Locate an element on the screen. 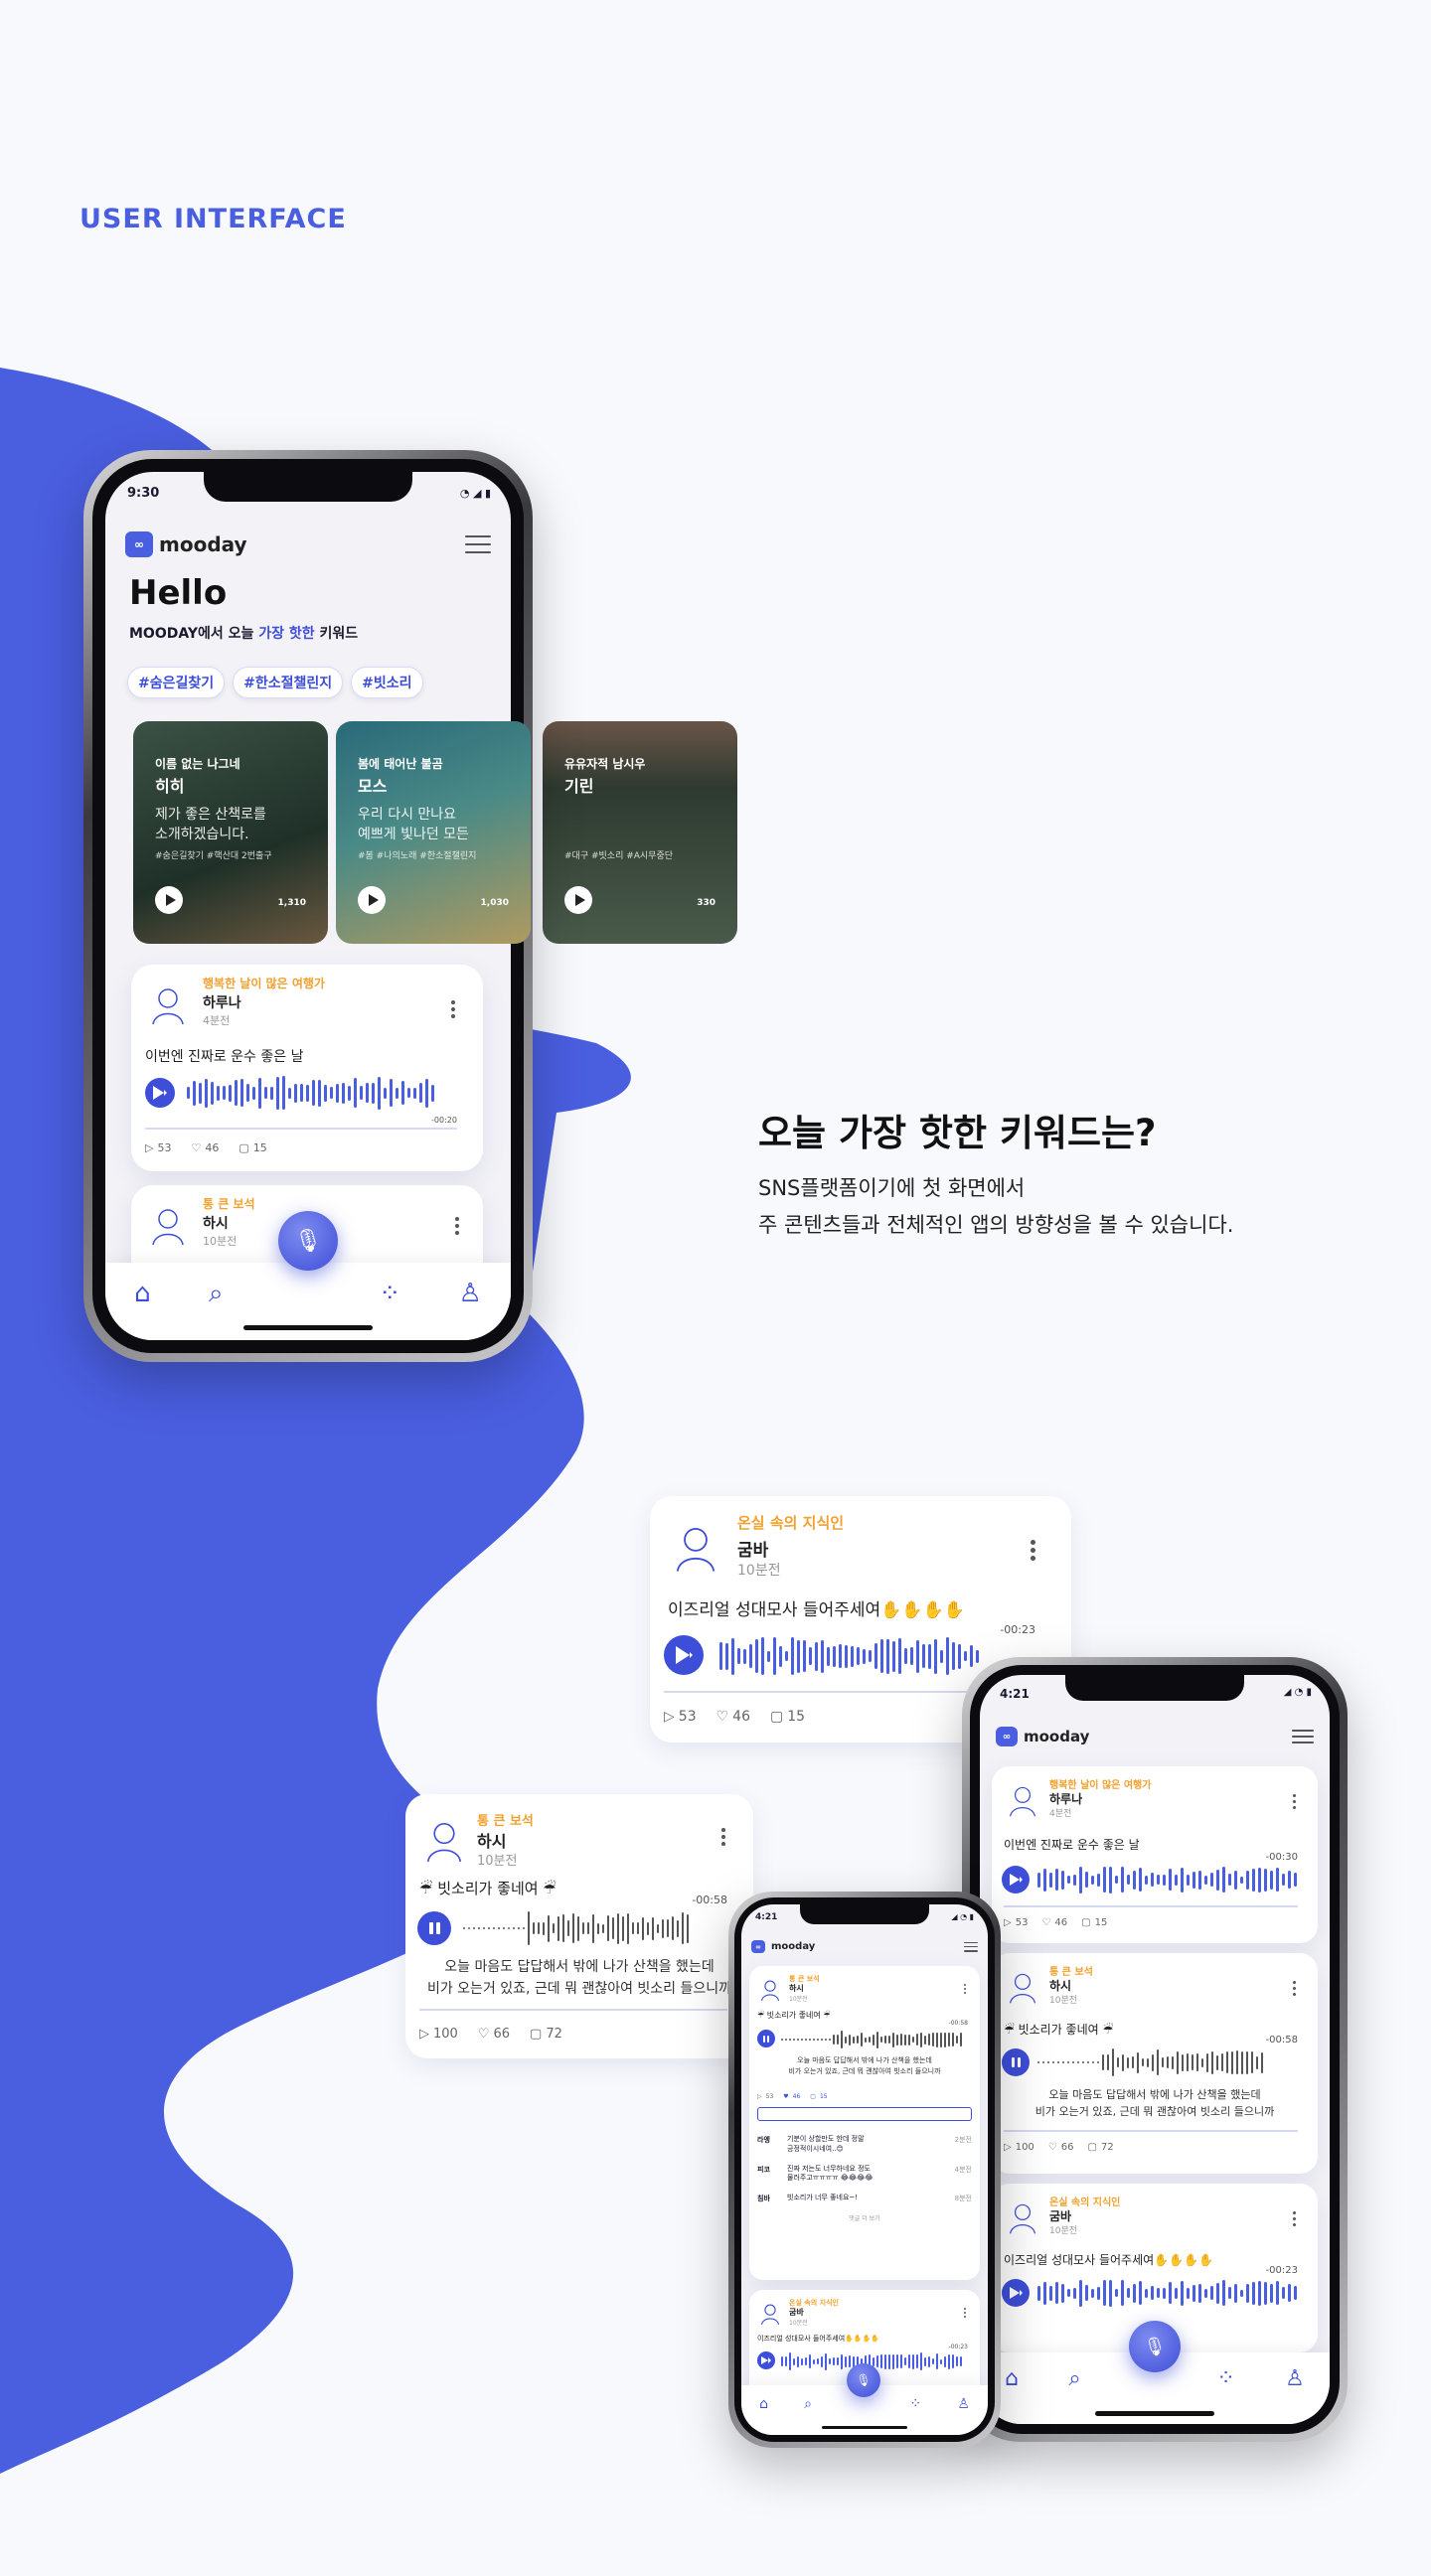 This screenshot has height=2576, width=1431. keyword-card: 유유자적 남시우 기린 #대구 #빗소리 #A시무중단 330 is located at coordinates (640, 832).